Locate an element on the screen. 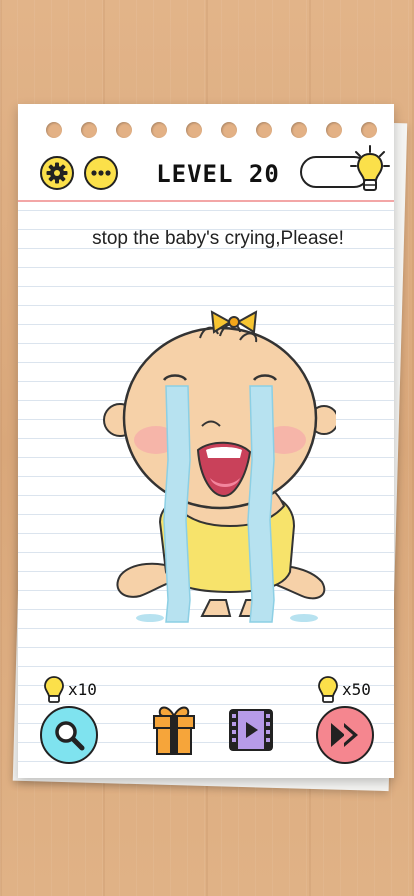  settings-button is located at coordinates (57, 173).